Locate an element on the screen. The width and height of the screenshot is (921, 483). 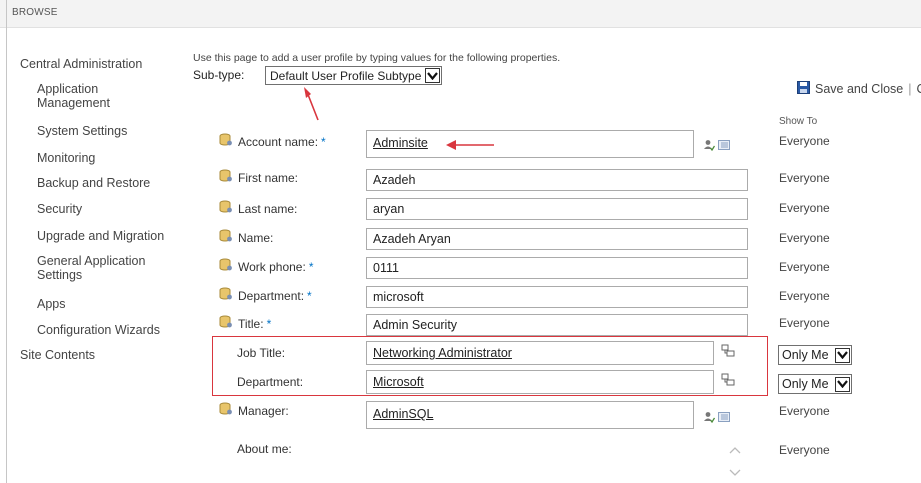
subtype-select: Default User Profile Subtype is located at coordinates (354, 75).